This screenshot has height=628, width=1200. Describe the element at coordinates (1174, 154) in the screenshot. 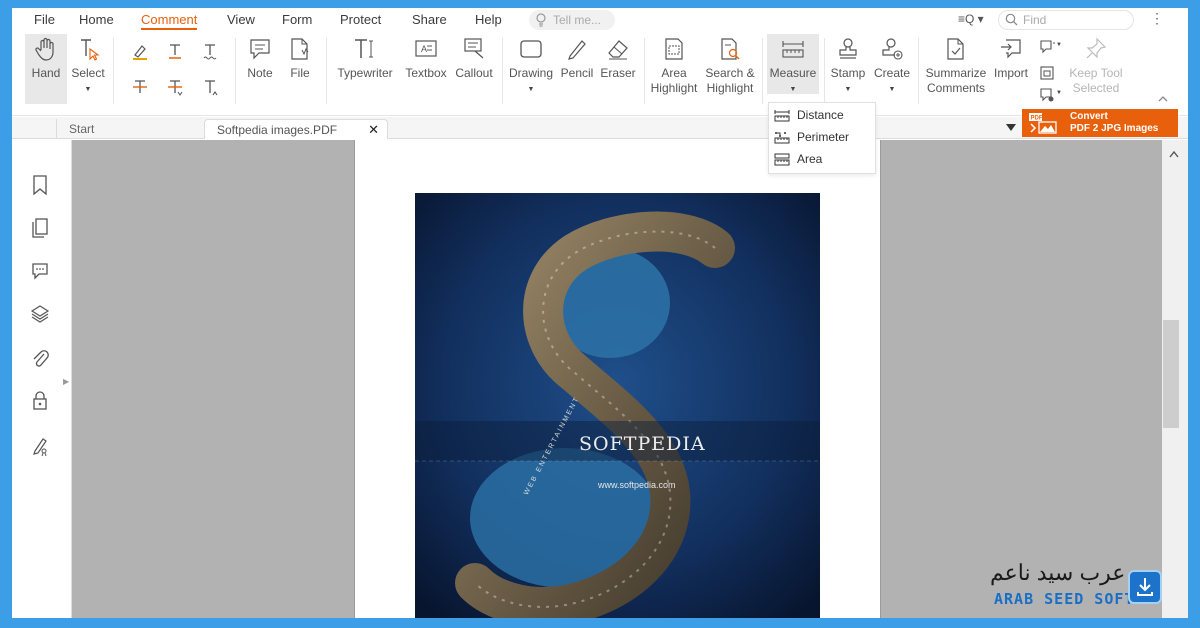

I see `scroll-up-arrow-icon` at that location.